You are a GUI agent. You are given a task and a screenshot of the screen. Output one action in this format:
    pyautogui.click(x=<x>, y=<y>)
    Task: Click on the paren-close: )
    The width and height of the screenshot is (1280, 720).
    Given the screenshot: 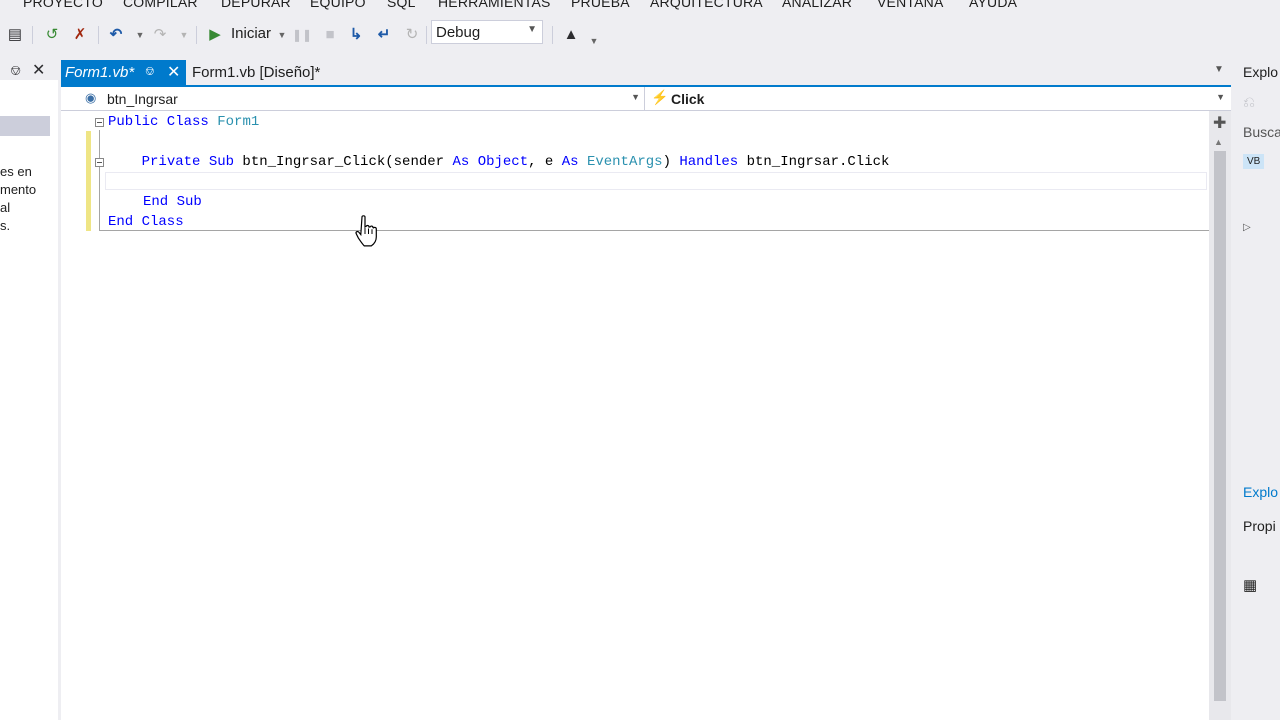 What is the action you would take?
    pyautogui.click(x=671, y=162)
    